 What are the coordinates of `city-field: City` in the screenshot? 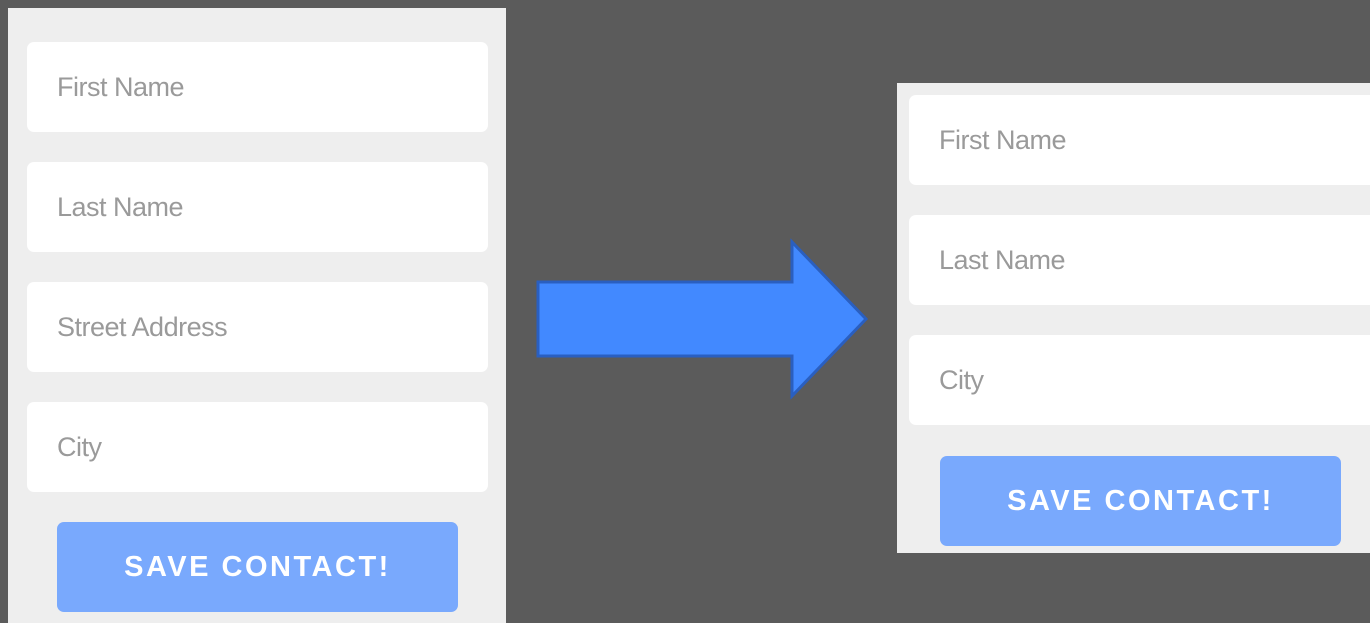 It's located at (1139, 380).